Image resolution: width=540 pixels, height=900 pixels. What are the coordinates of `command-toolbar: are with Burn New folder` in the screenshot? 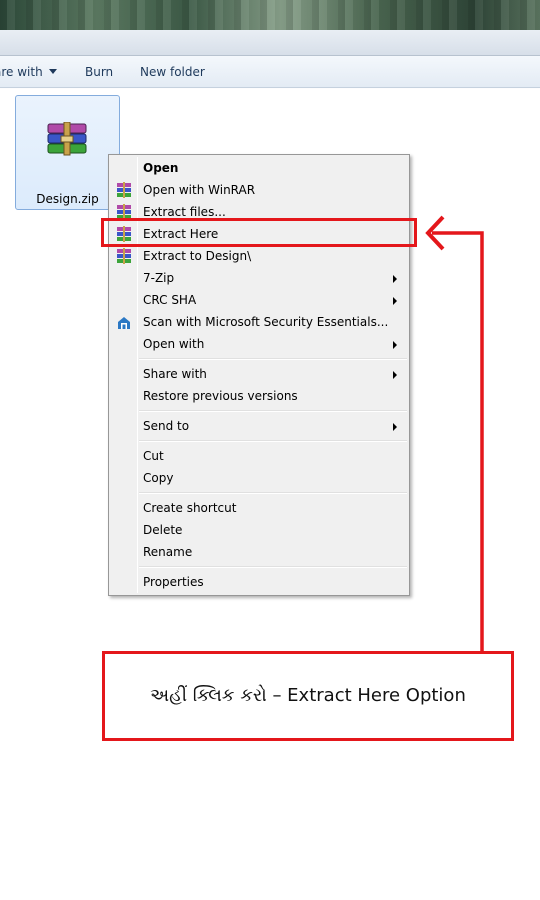 It's located at (270, 72).